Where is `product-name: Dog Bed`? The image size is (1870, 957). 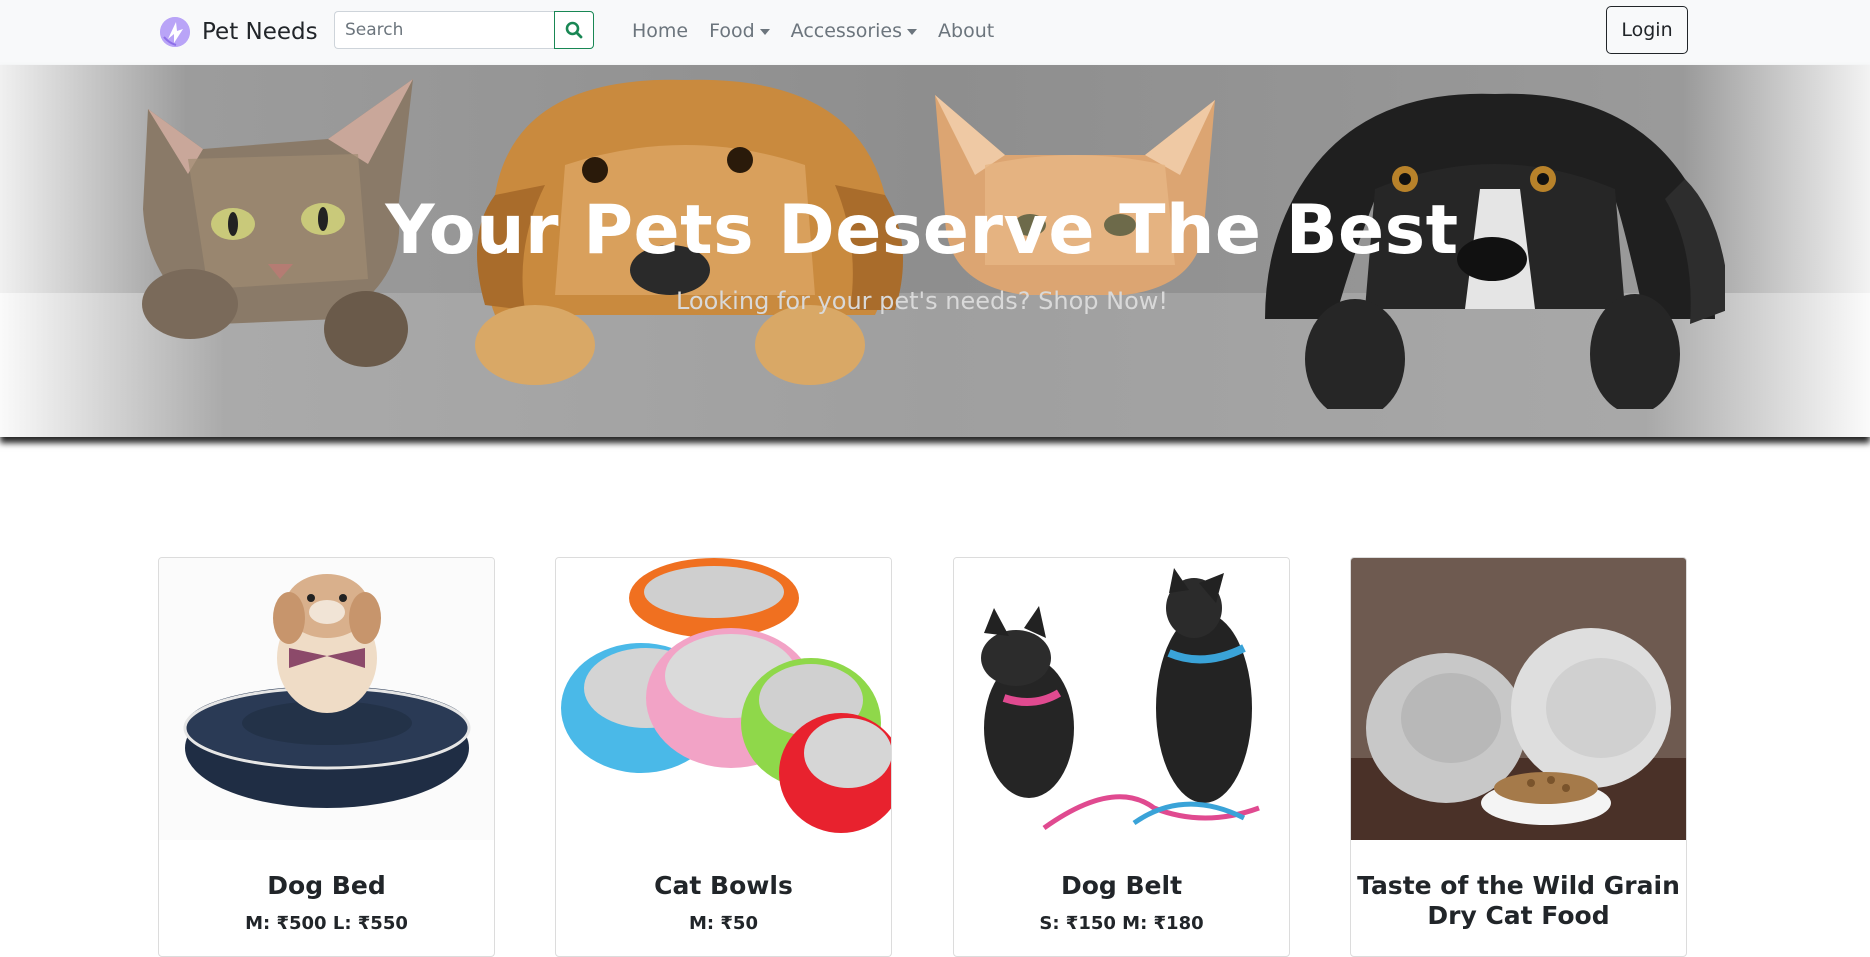 product-name: Dog Bed is located at coordinates (326, 885).